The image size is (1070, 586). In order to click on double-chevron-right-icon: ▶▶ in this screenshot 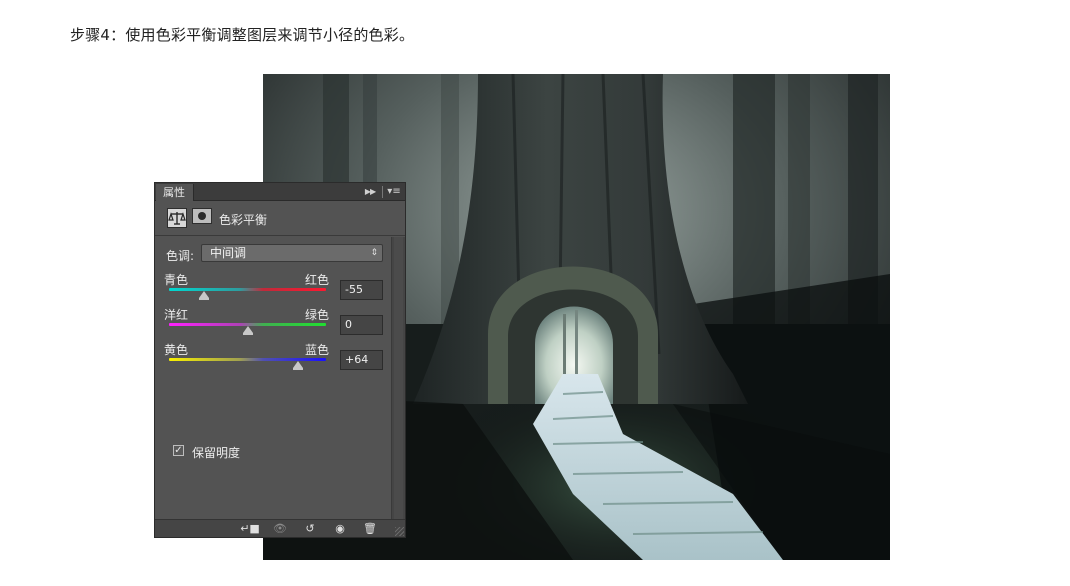, I will do `click(370, 191)`.